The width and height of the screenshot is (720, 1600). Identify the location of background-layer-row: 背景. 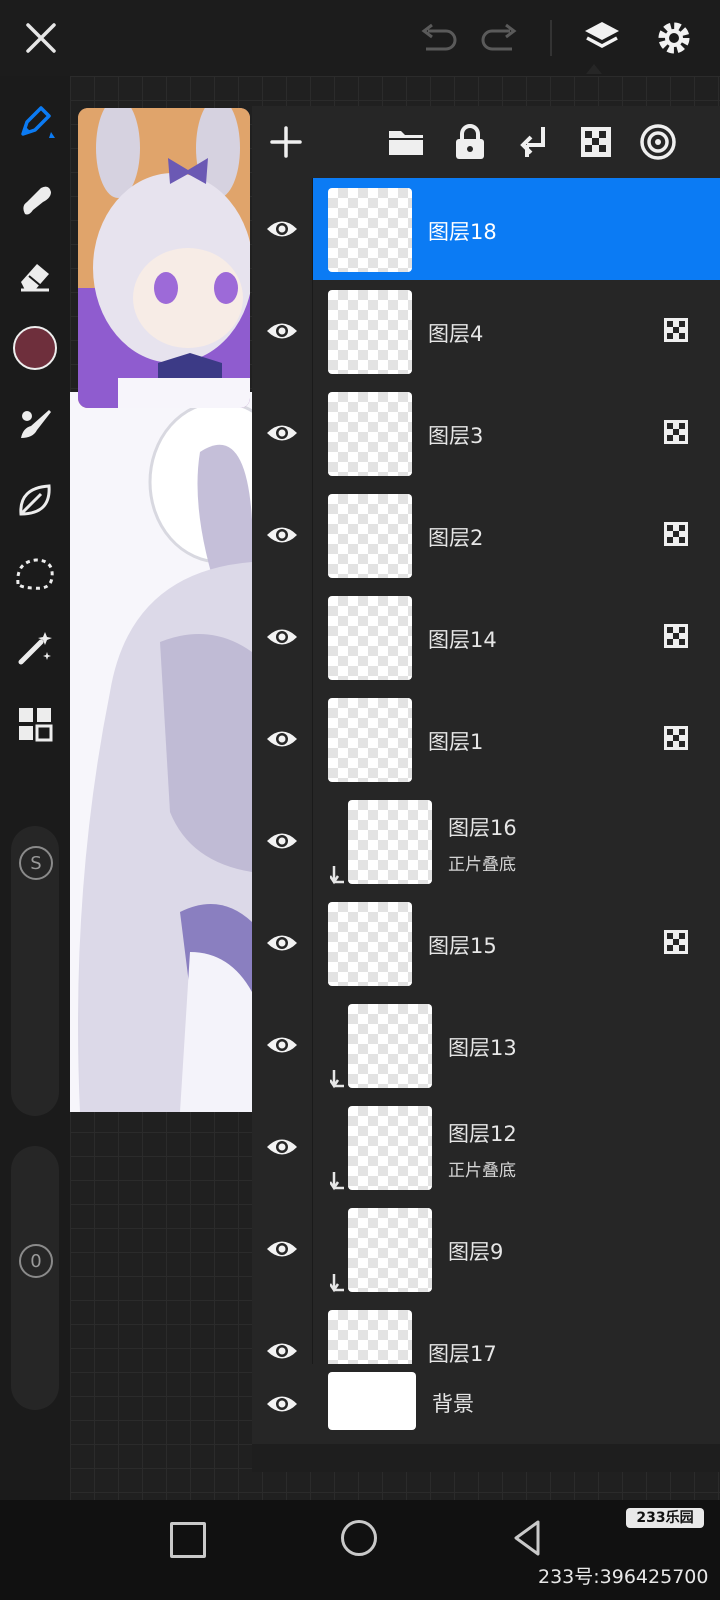
(486, 1404).